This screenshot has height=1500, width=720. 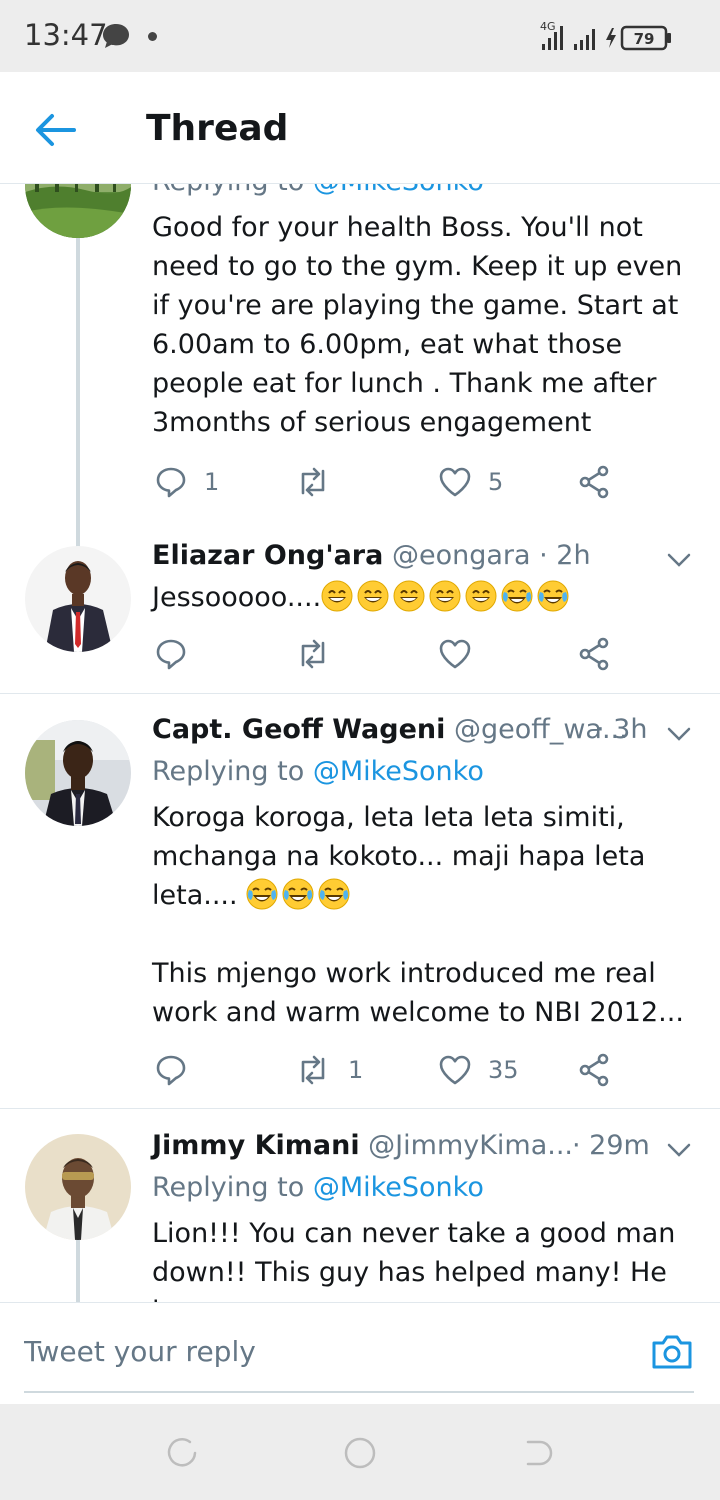 I want to click on signal-battery-icon: 4G 79, so click(x=605, y=35).